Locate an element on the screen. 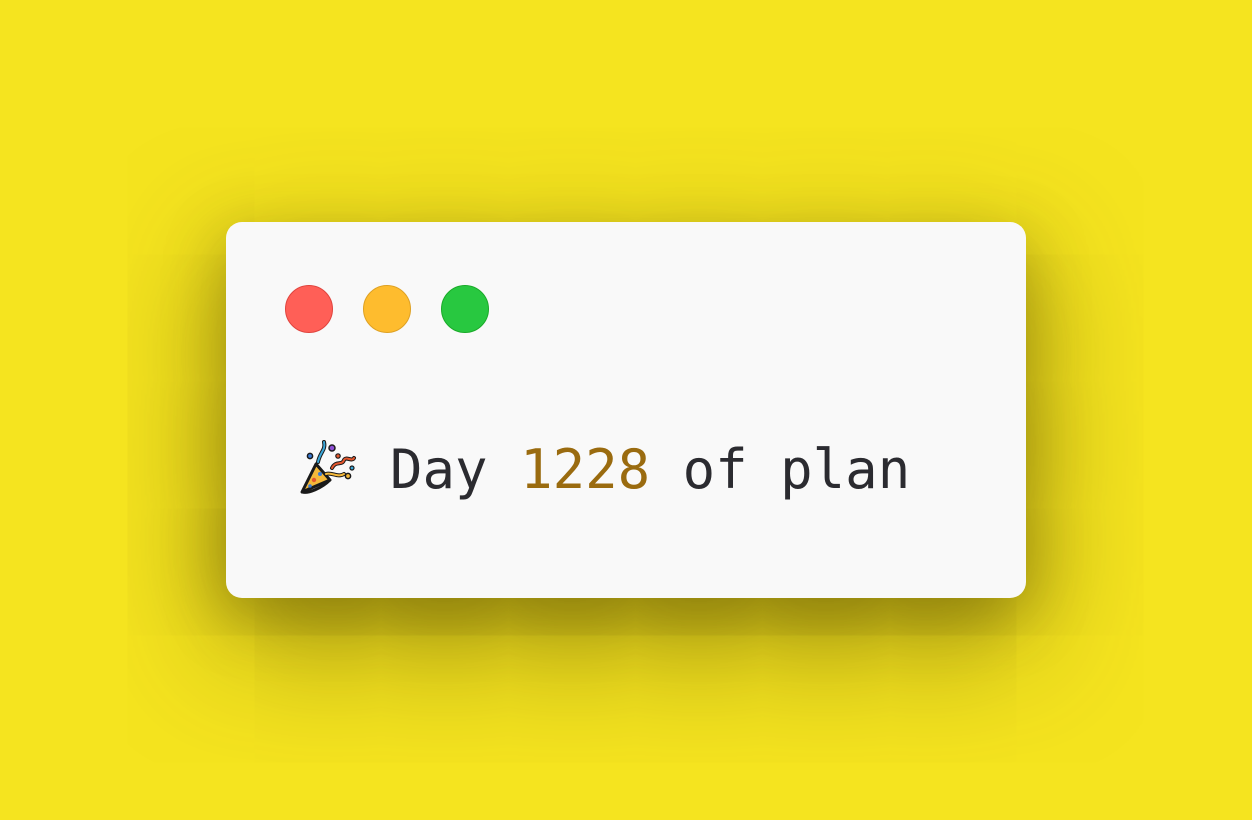 The image size is (1252, 820). party-popper-icon is located at coordinates (328, 467).